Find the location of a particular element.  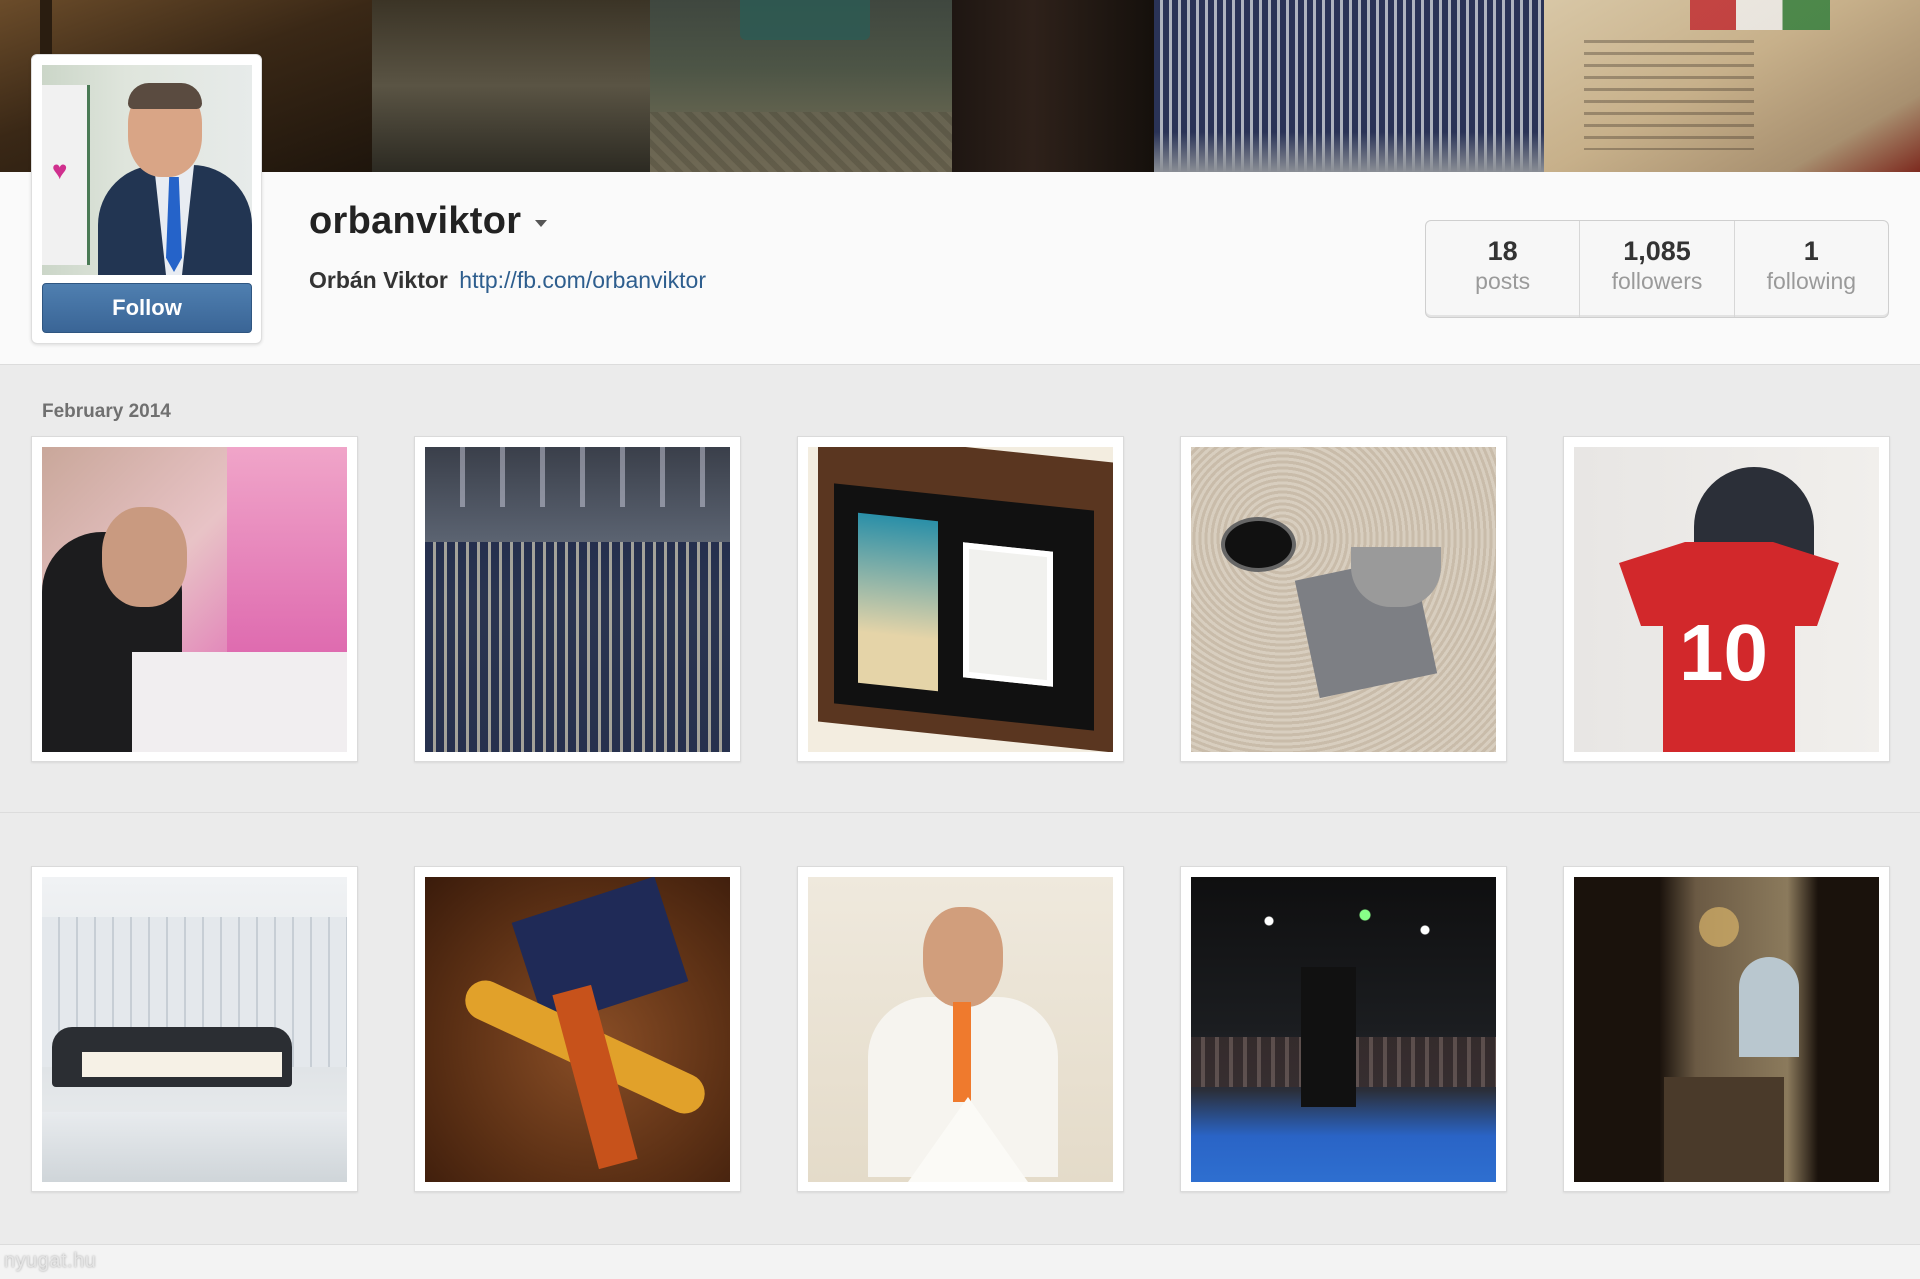

stat-posts: 18 posts is located at coordinates (1503, 269).